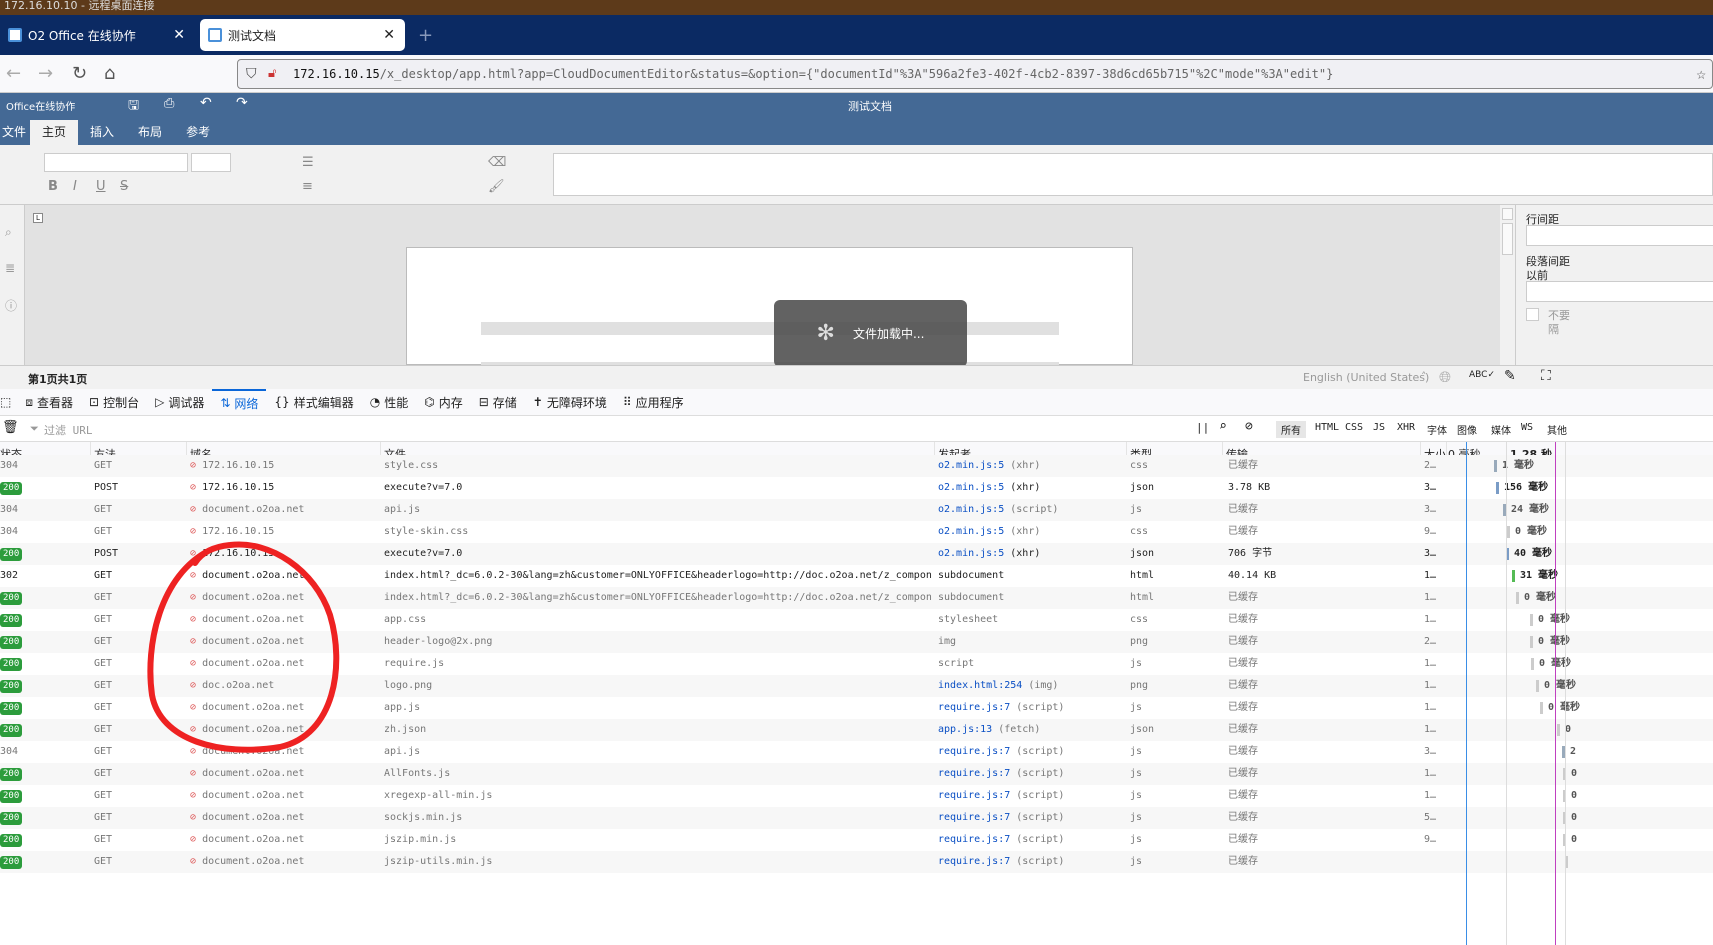 The image size is (1713, 945). What do you see at coordinates (8, 402) in the screenshot?
I see `element-picker-icon: ⬚` at bounding box center [8, 402].